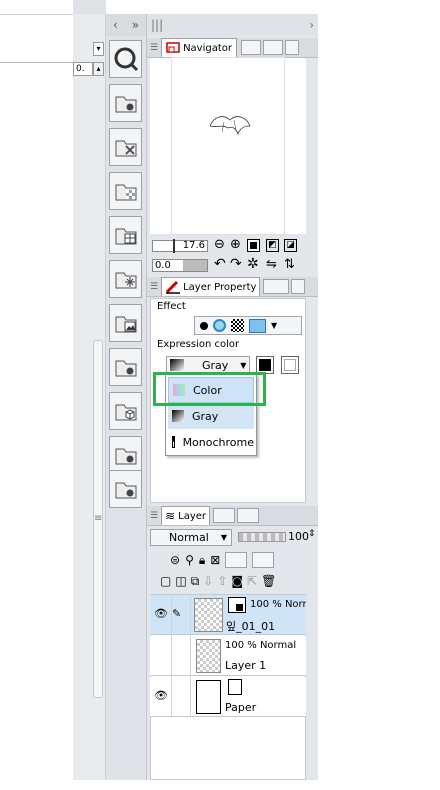  What do you see at coordinates (248, 325) in the screenshot?
I see `effect-buttons: ▼` at bounding box center [248, 325].